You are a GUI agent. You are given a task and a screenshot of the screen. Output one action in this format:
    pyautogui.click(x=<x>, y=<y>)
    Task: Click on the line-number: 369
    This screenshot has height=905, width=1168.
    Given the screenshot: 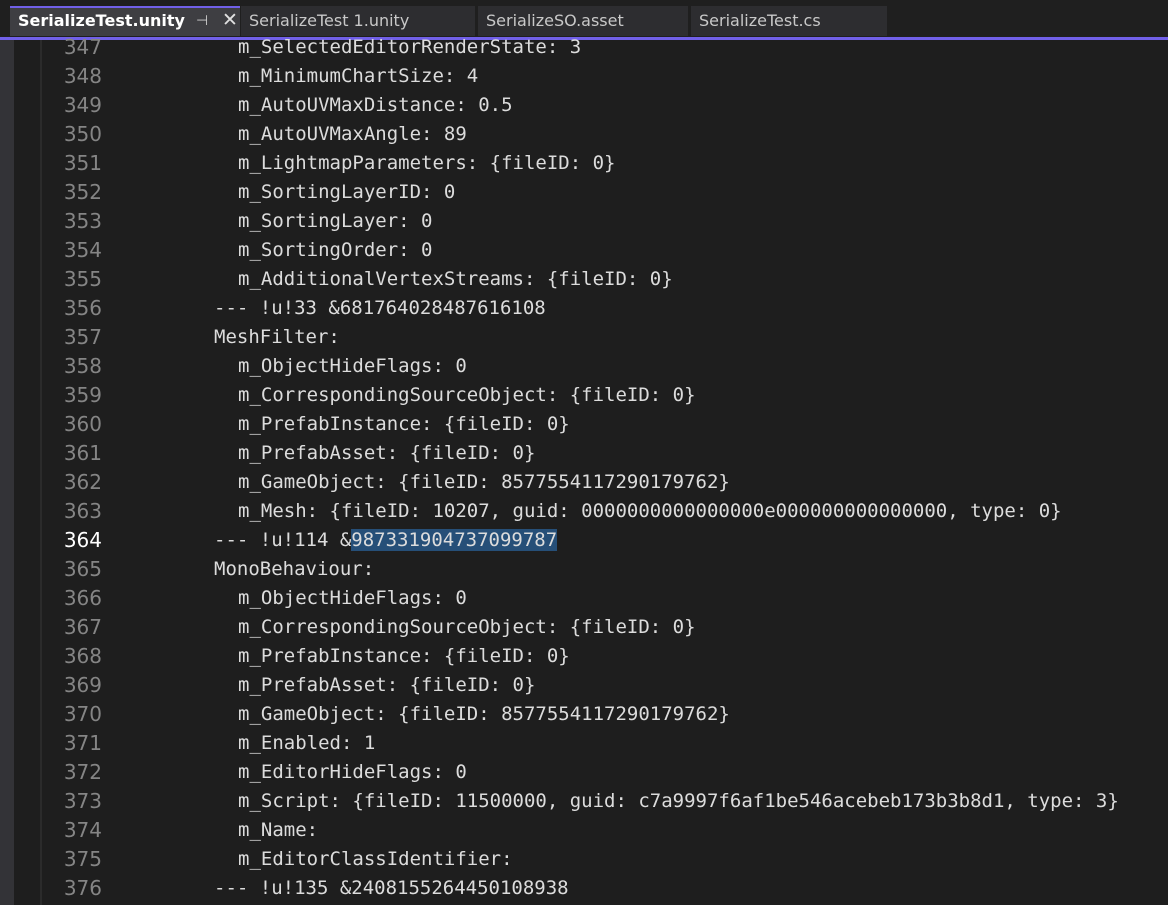 What is the action you would take?
    pyautogui.click(x=82, y=685)
    